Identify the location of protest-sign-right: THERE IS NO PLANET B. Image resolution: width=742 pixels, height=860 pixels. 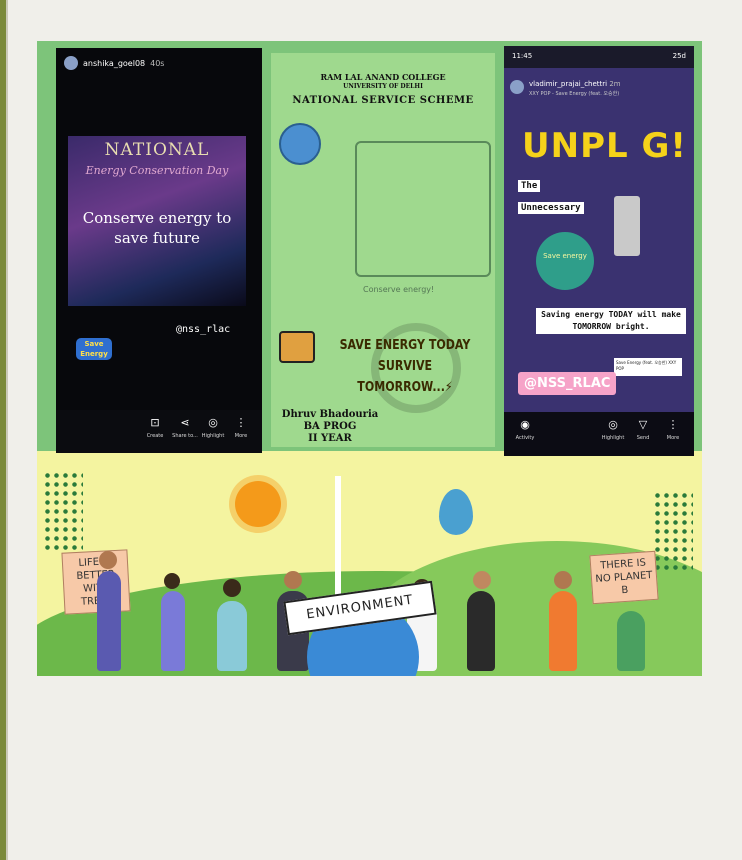
(624, 577).